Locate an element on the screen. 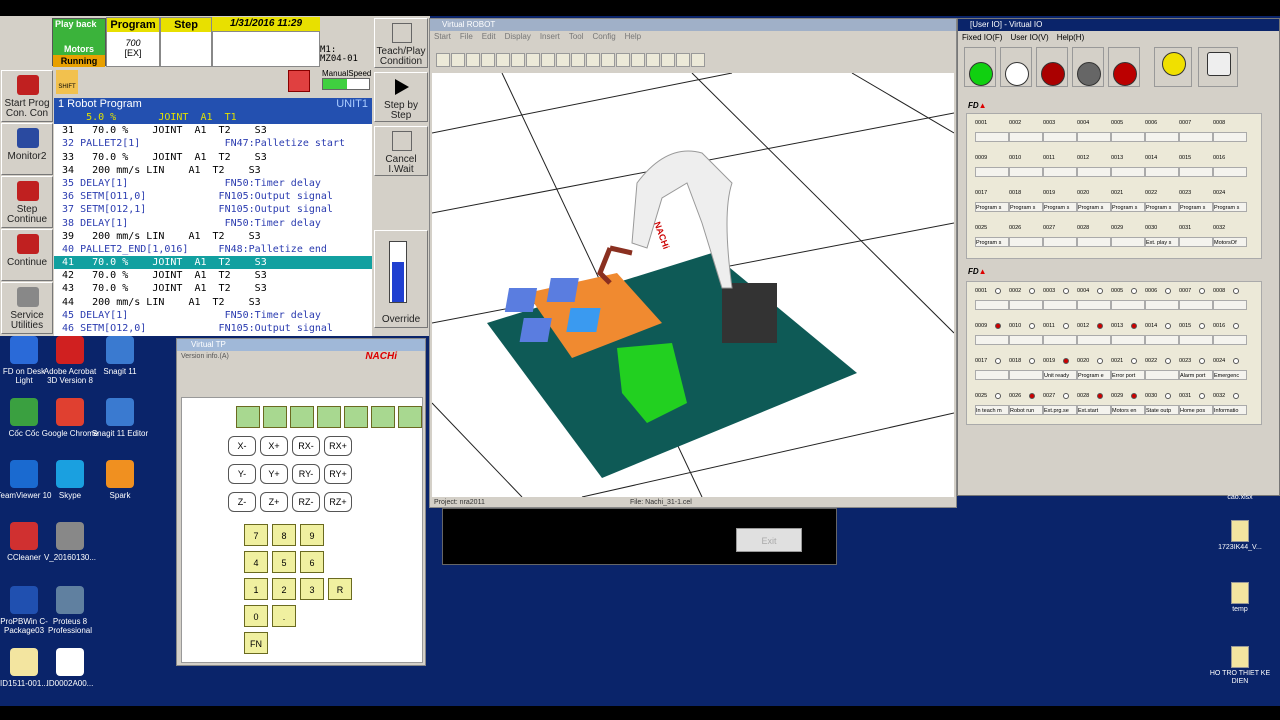  io-signal-button: State outp is located at coordinates (1162, 410).